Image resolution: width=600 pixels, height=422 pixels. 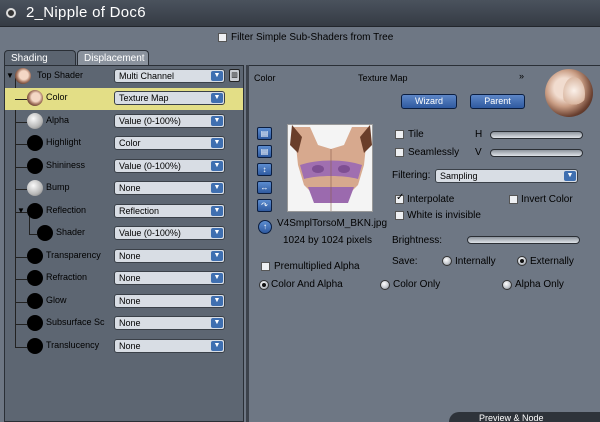 I want to click on shader-type-dropdown: Color ▼, so click(x=169, y=143).